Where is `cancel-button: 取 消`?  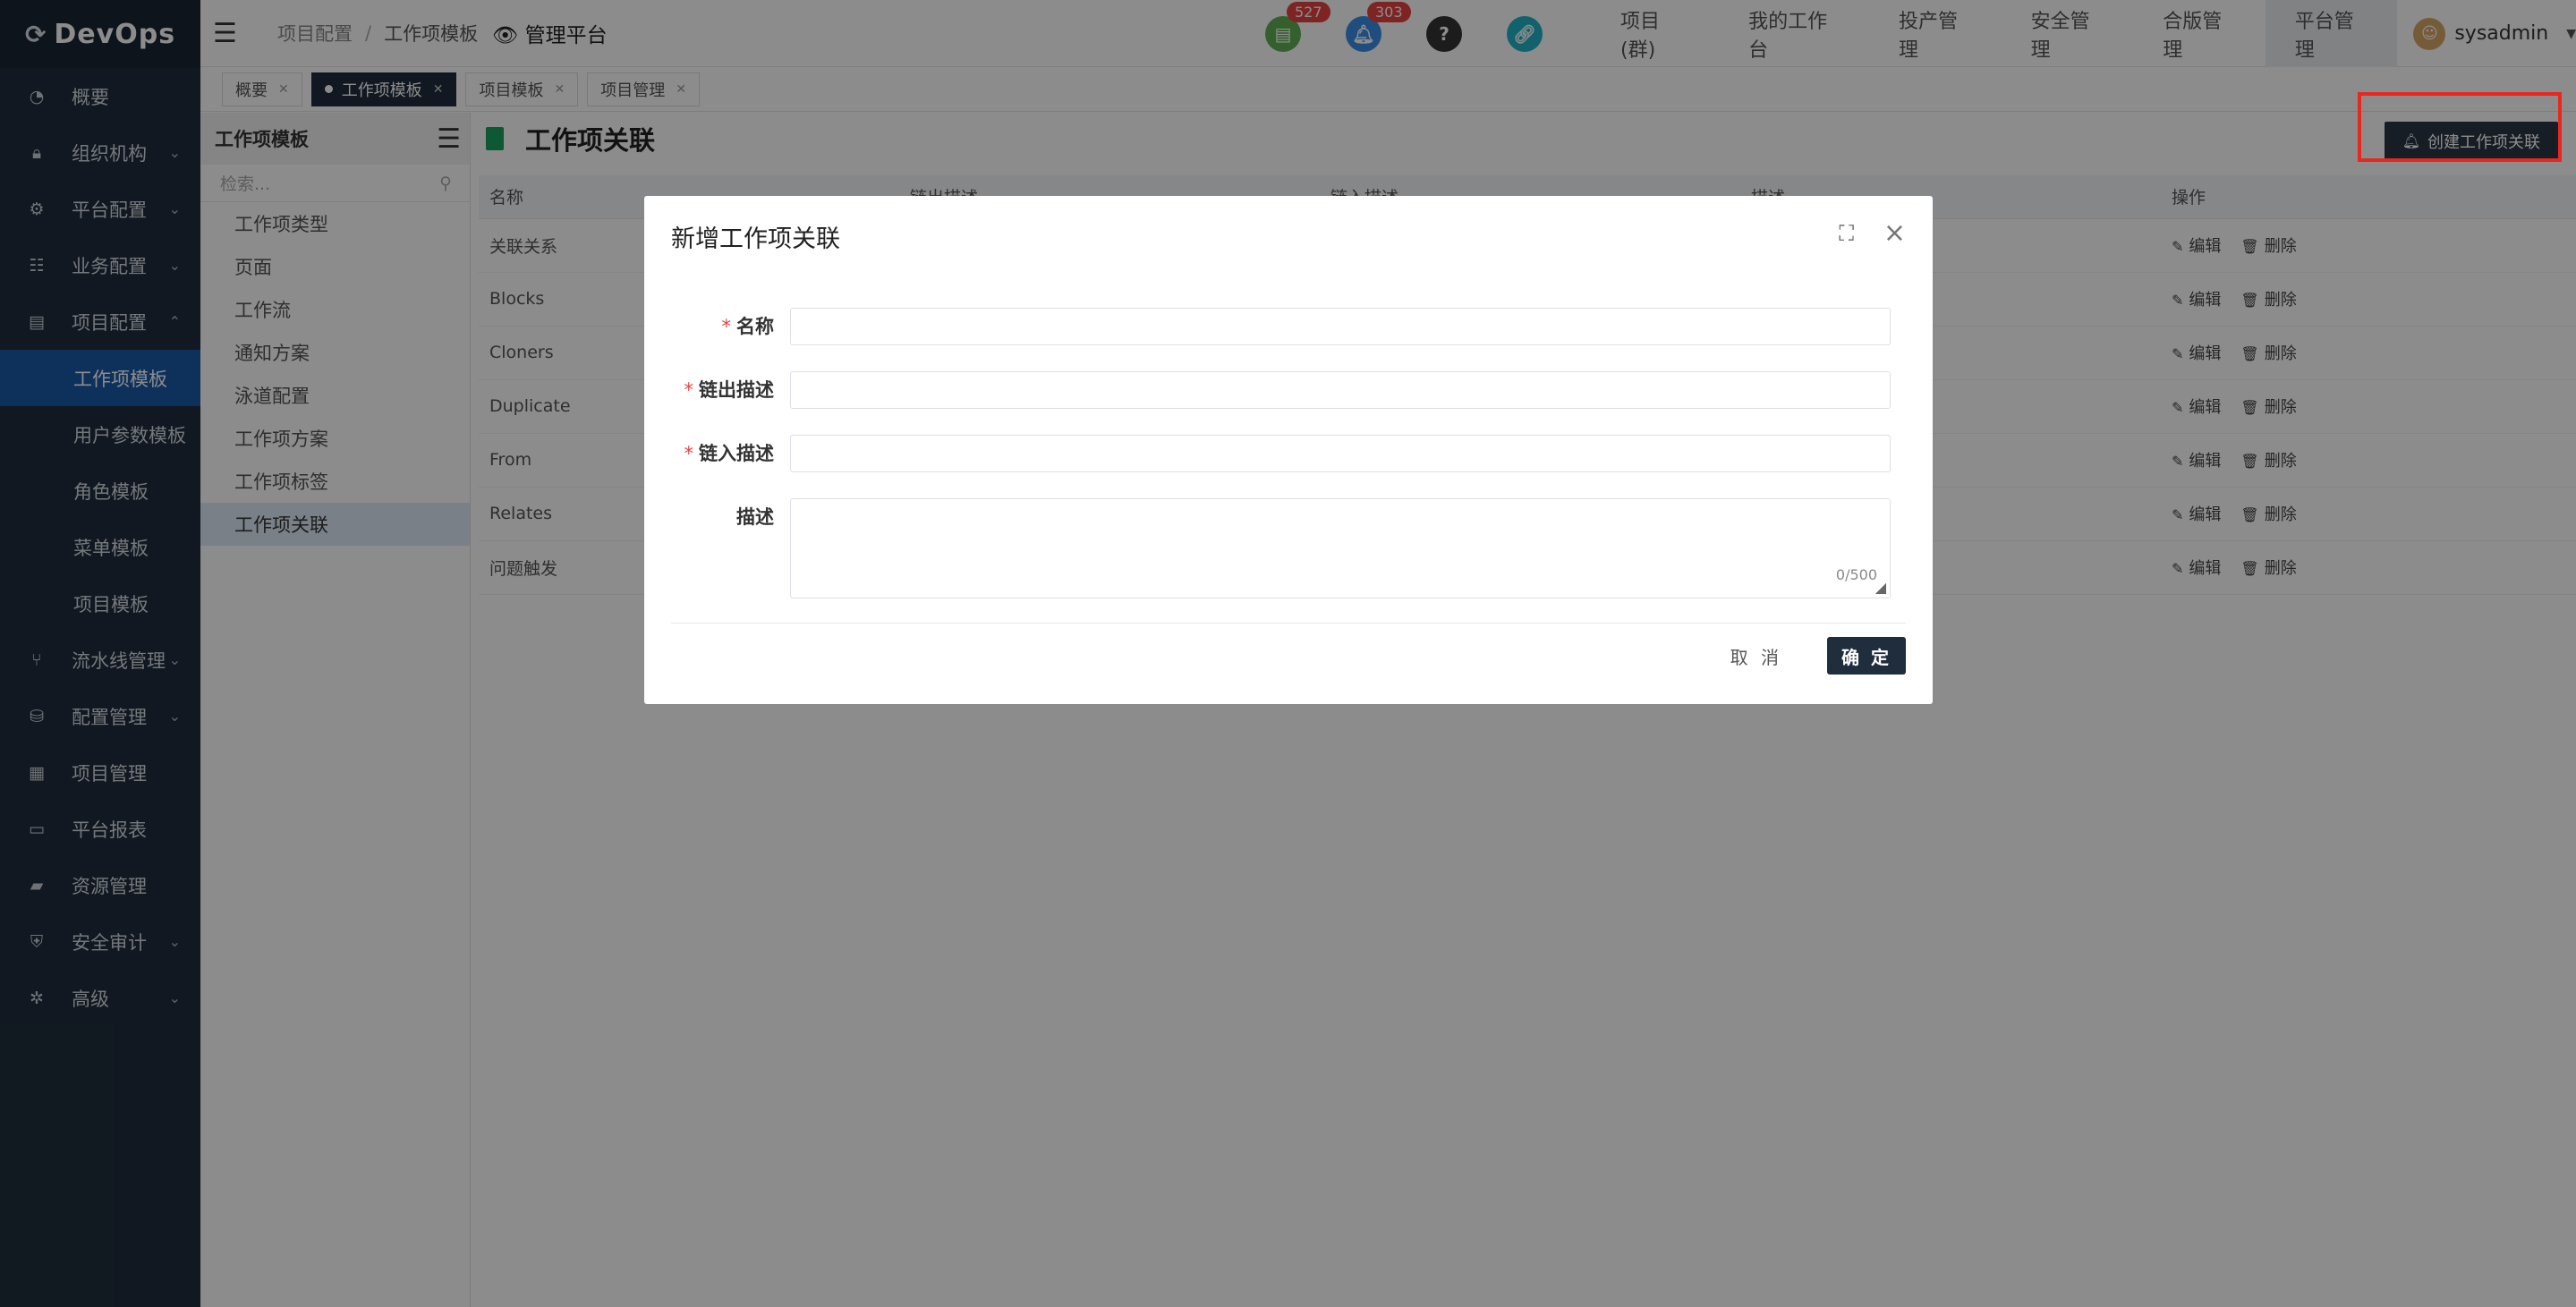 cancel-button: 取 消 is located at coordinates (1756, 656).